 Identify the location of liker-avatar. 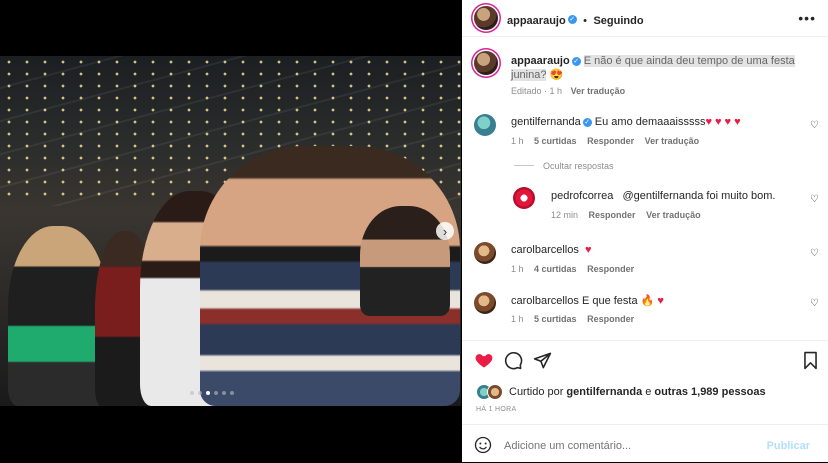
(495, 392).